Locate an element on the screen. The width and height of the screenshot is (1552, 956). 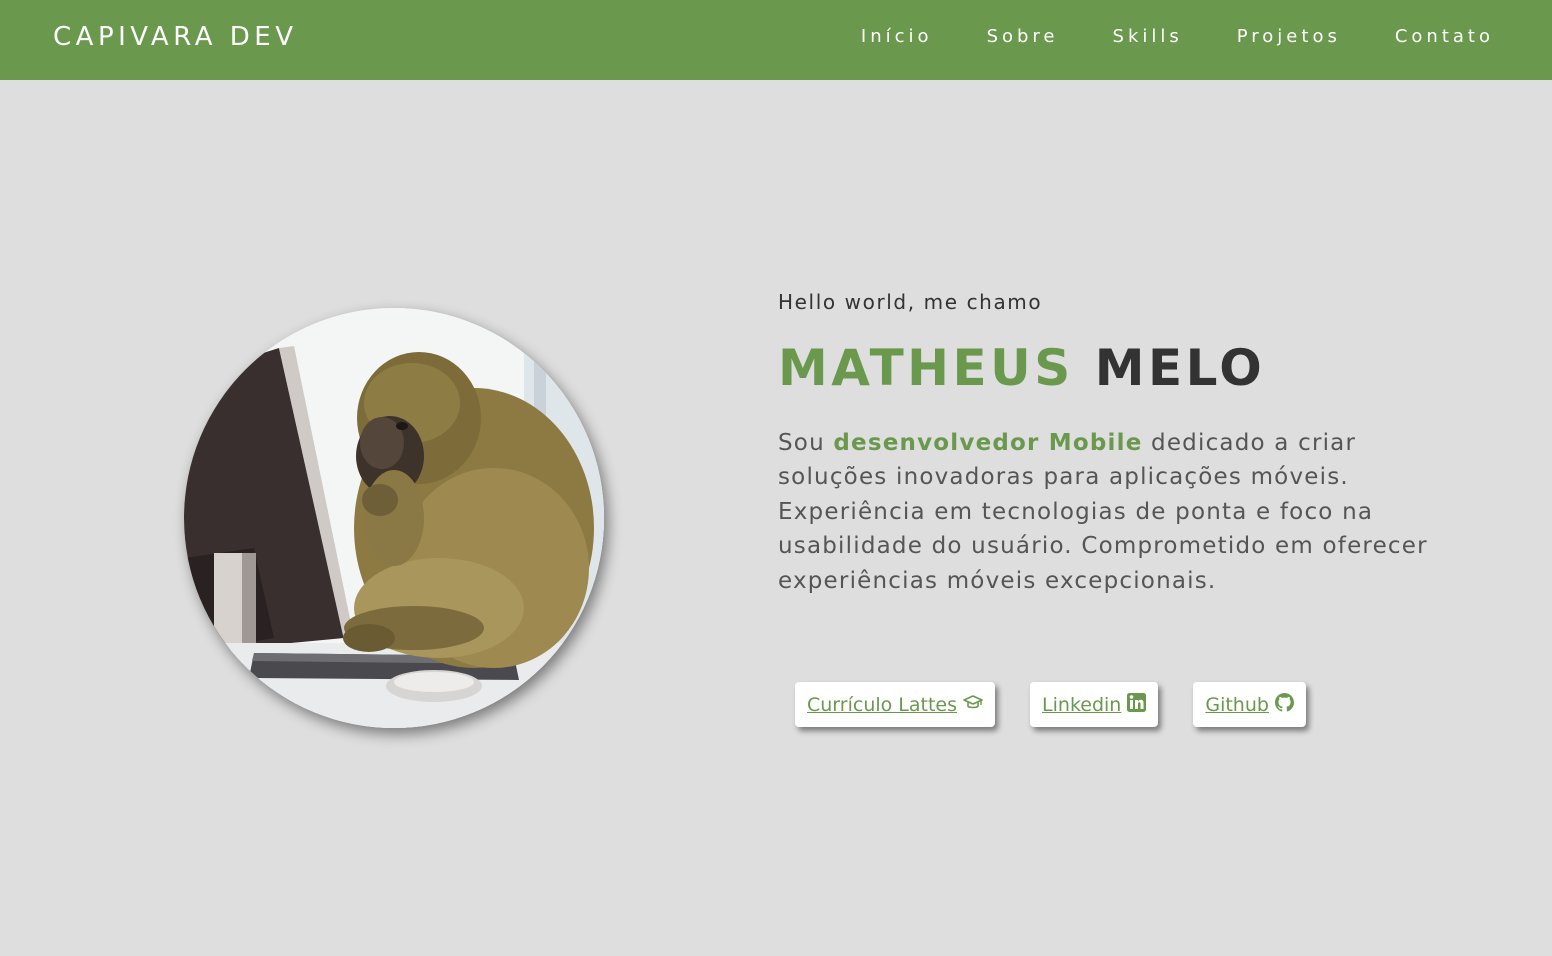
social-buttons: Currículo Lattes Linkedin Github is located at coordinates (1068, 704).